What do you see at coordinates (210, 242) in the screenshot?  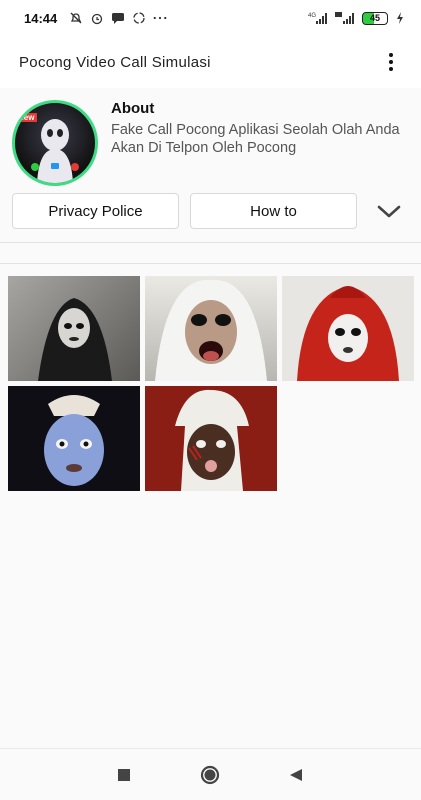 I see `divider-top` at bounding box center [210, 242].